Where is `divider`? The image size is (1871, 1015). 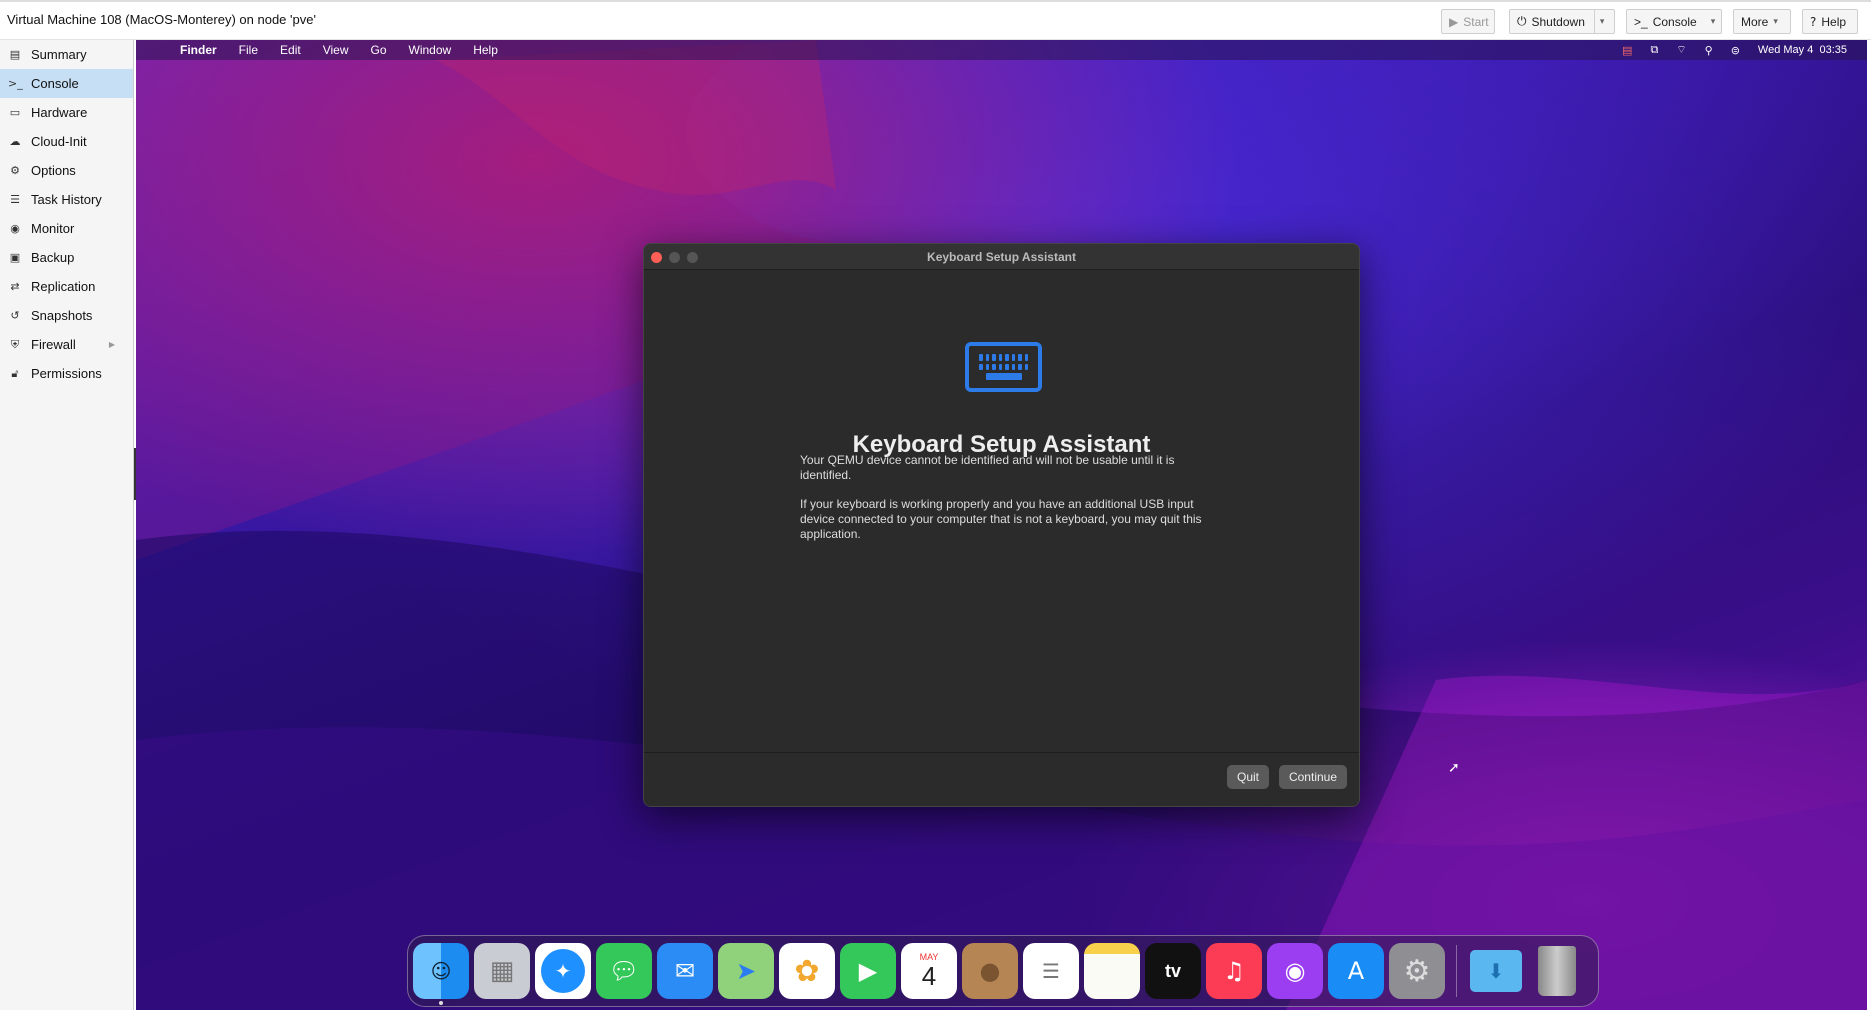
divider is located at coordinates (1594, 21).